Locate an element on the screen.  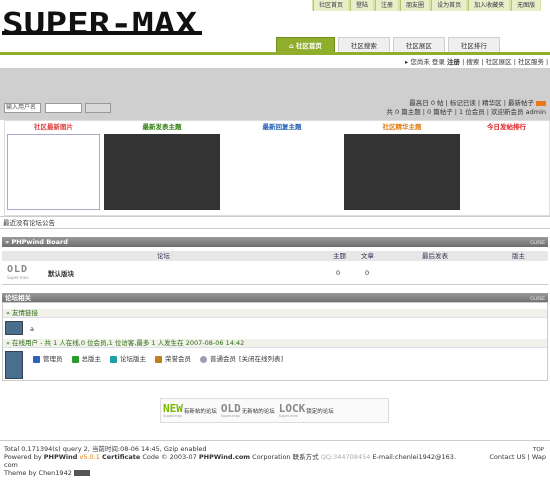
toplink-login: 登陆 is located at coordinates (362, 5).